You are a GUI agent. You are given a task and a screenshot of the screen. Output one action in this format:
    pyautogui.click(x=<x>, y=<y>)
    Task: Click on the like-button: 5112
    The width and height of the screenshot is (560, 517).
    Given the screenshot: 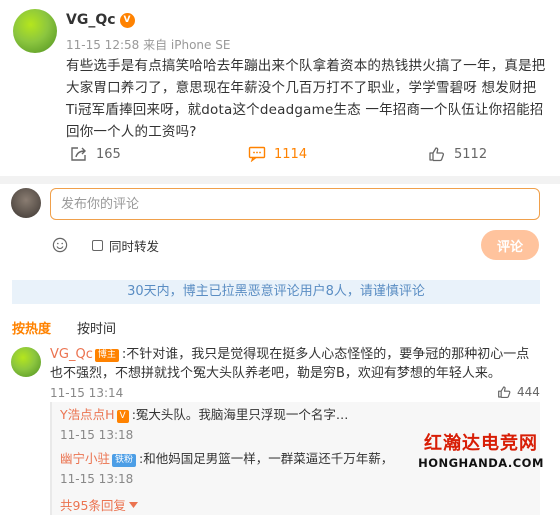 What is the action you would take?
    pyautogui.click(x=457, y=154)
    